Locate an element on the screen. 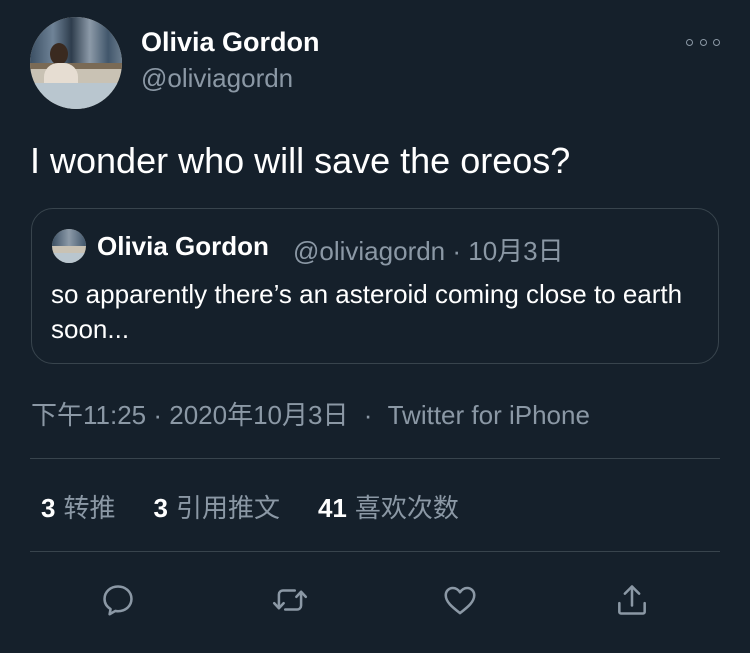 The width and height of the screenshot is (750, 653). retweet-icon is located at coordinates (290, 600).